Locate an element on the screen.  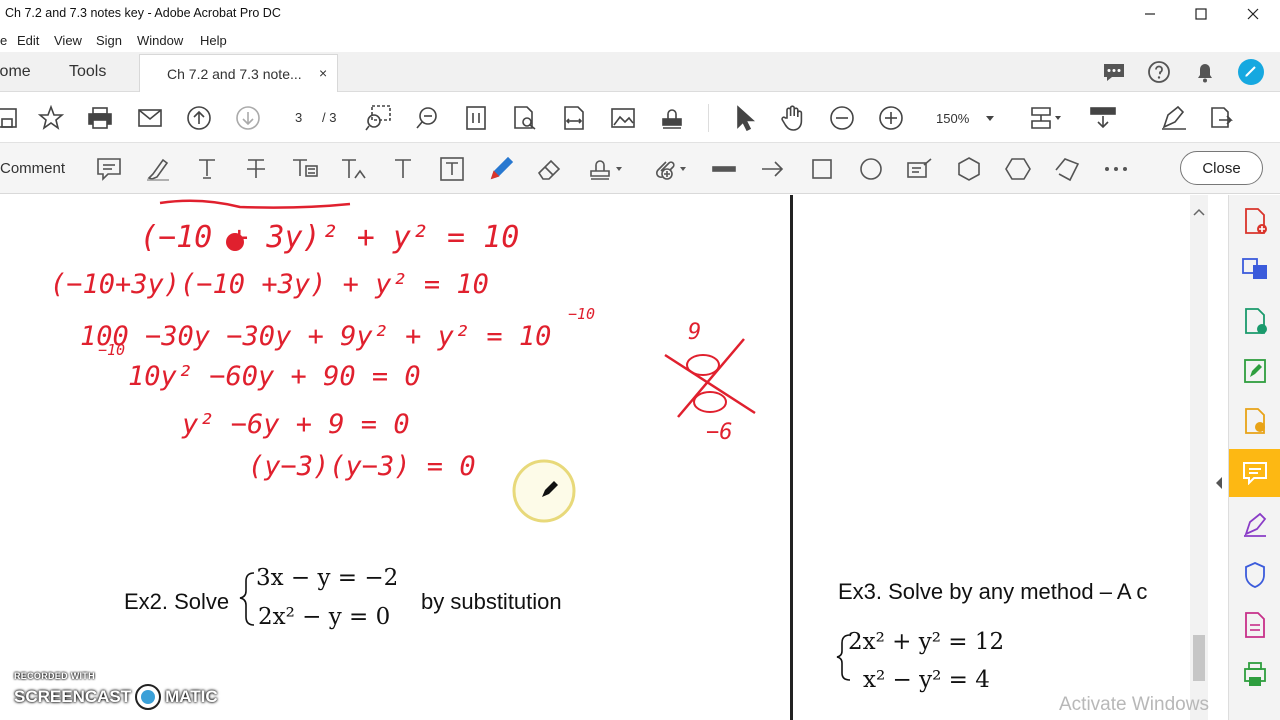
combine-files-tool is located at coordinates (1255, 269).